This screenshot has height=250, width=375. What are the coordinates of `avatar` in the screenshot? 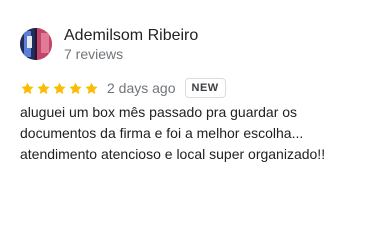 It's located at (36, 44).